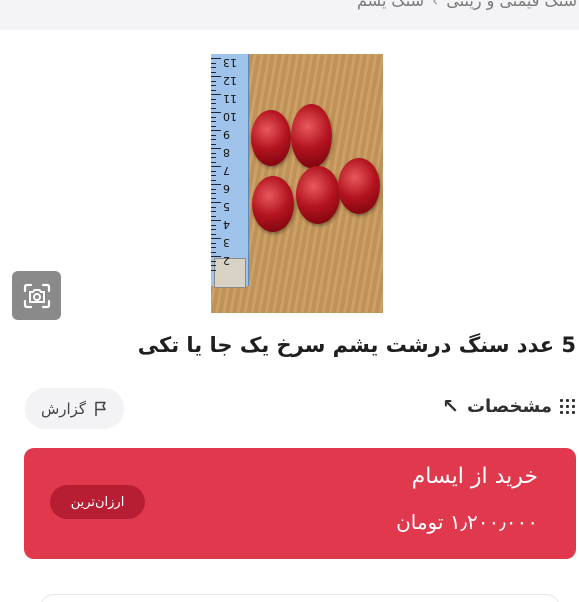  Describe the element at coordinates (226, 224) in the screenshot. I see `tape-number: 4` at that location.